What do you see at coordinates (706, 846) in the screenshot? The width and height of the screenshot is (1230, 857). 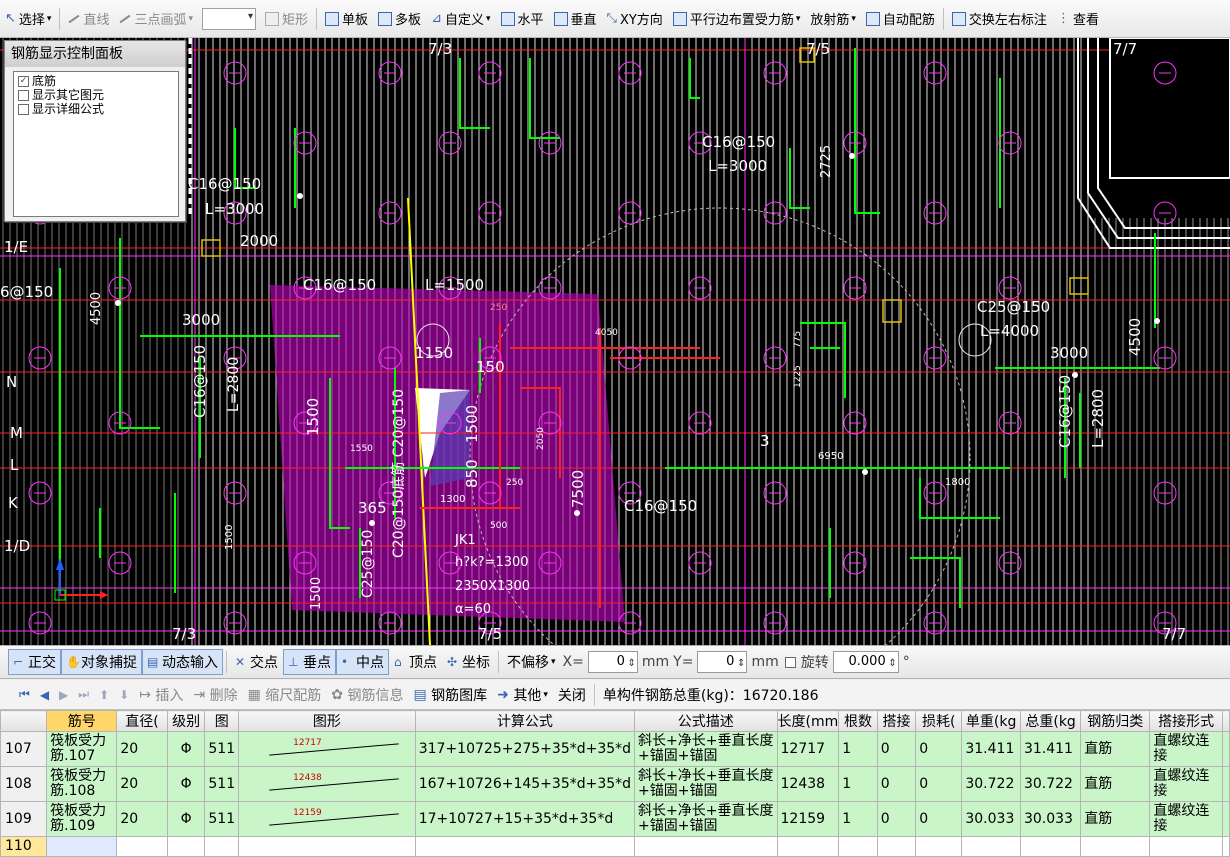 I see `cell-description` at bounding box center [706, 846].